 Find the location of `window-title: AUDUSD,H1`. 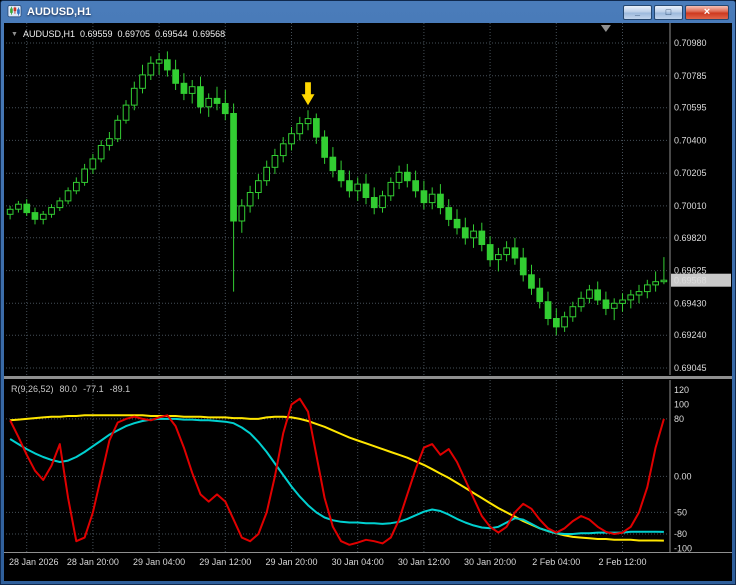

window-title: AUDUSD,H1 is located at coordinates (59, 12).